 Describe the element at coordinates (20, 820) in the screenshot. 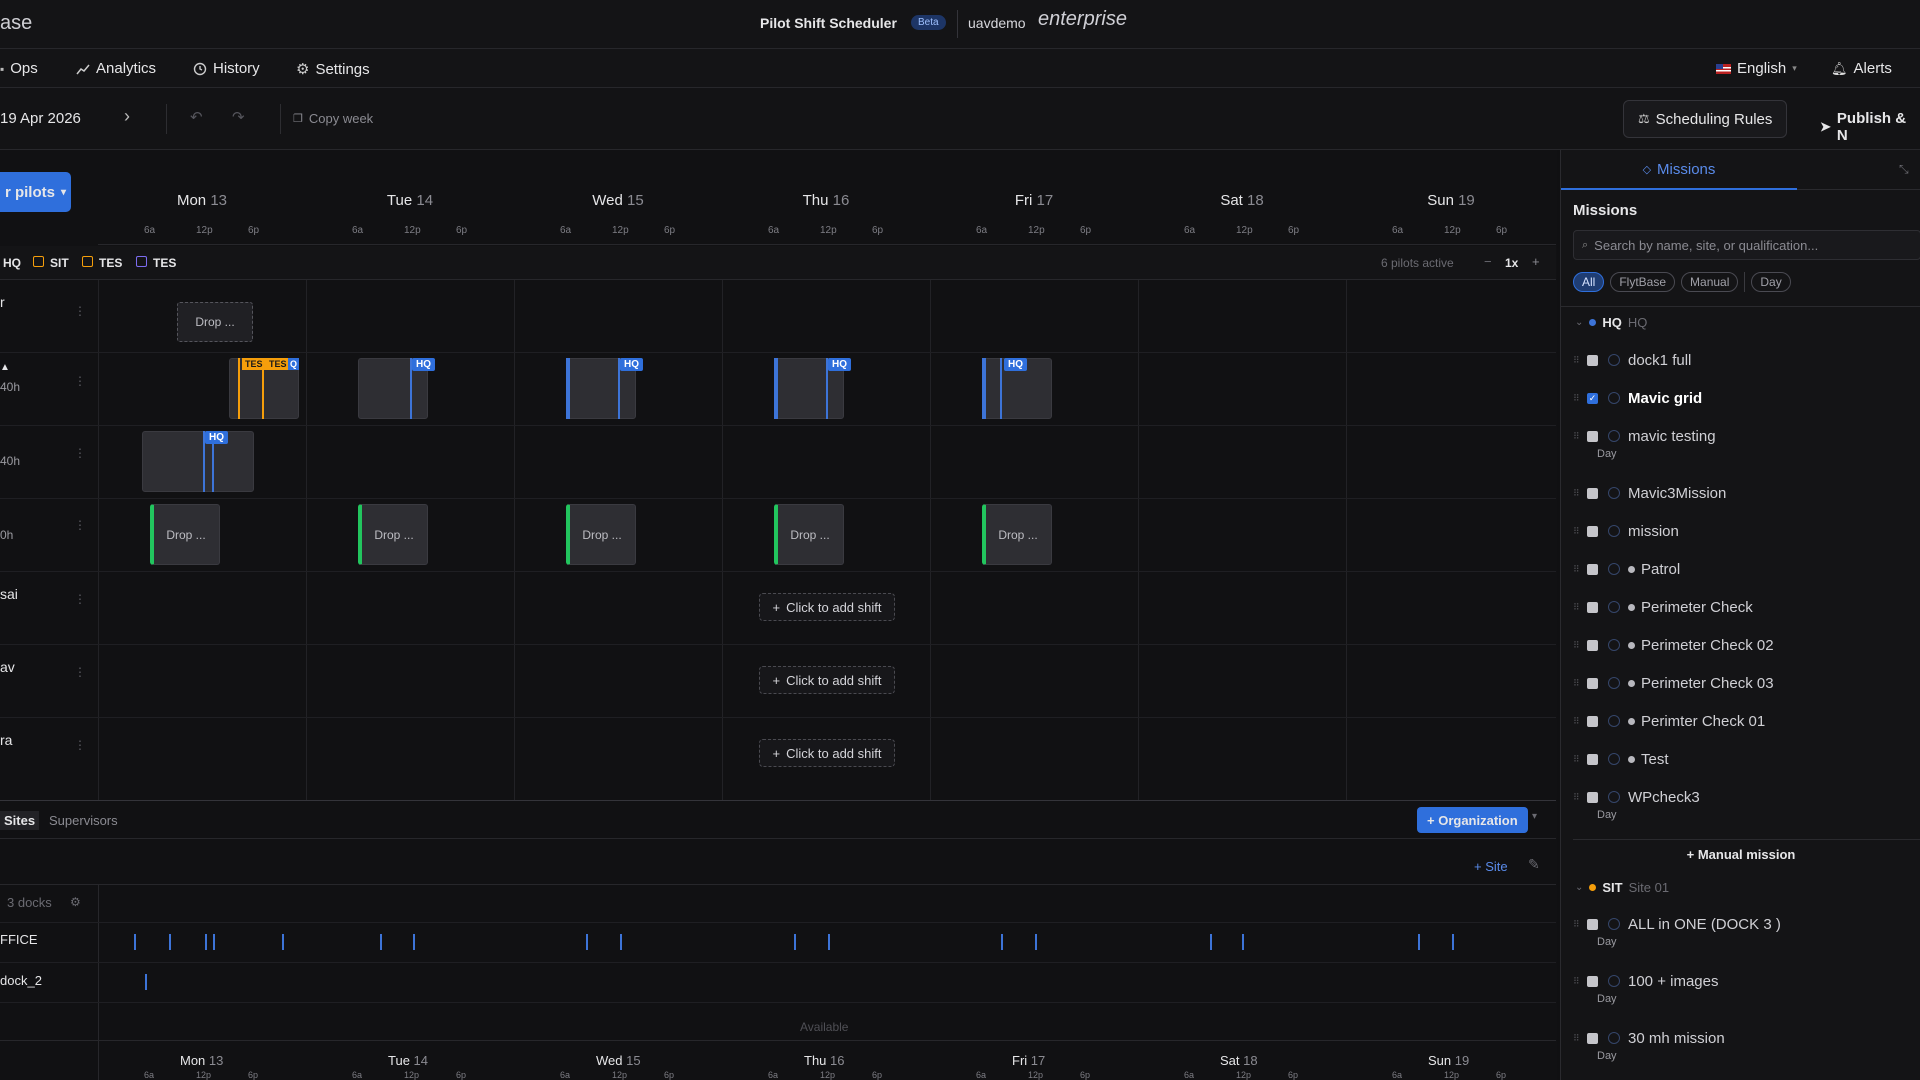

I see `tab-sites: Sites` at that location.